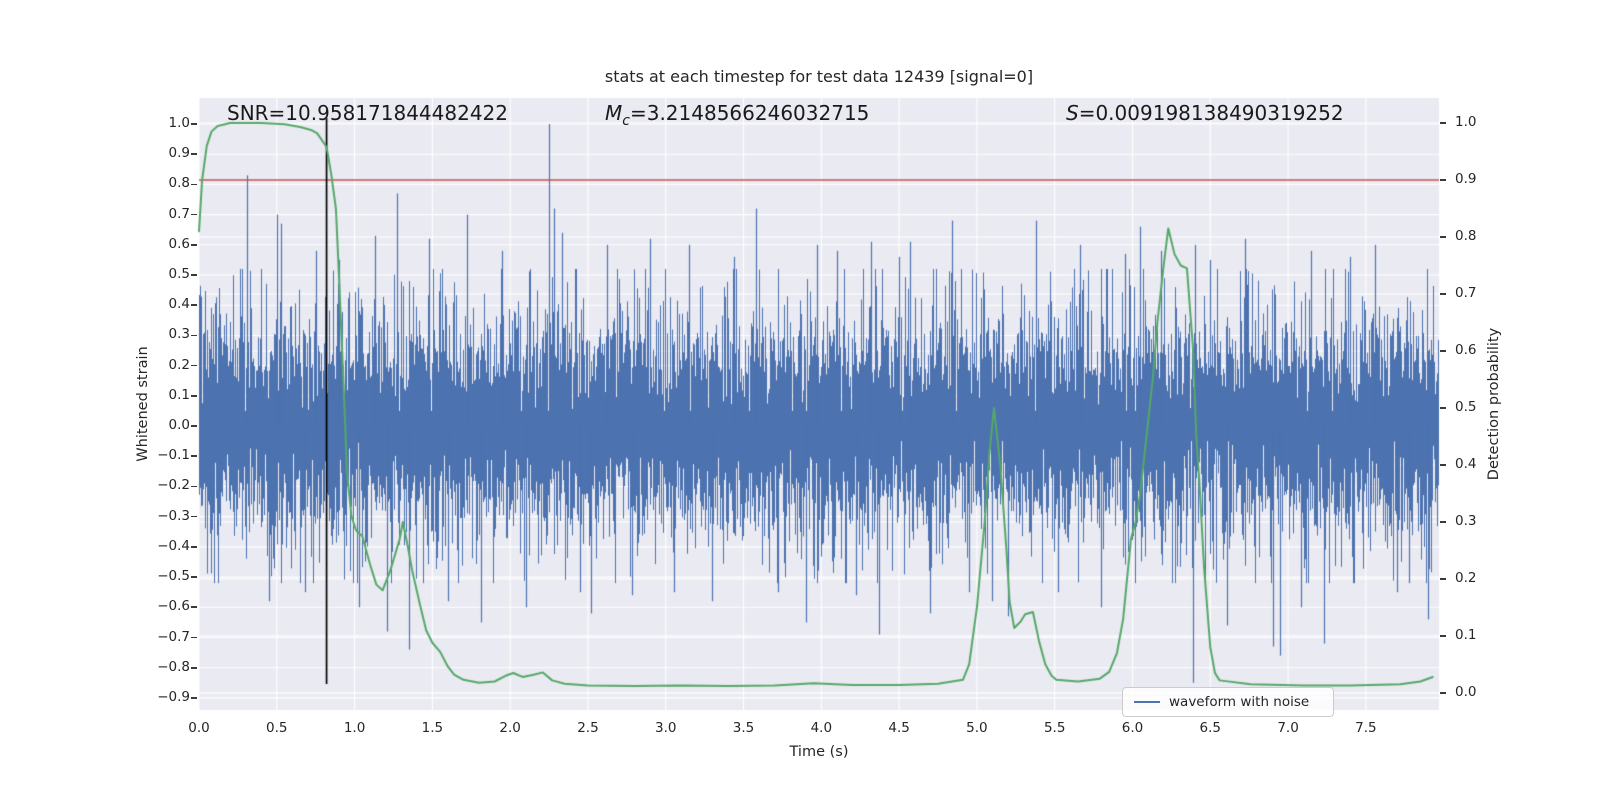 This screenshot has width=1600, height=800. Describe the element at coordinates (1466, 179) in the screenshot. I see `y-tick-label-right: 0.9` at that location.